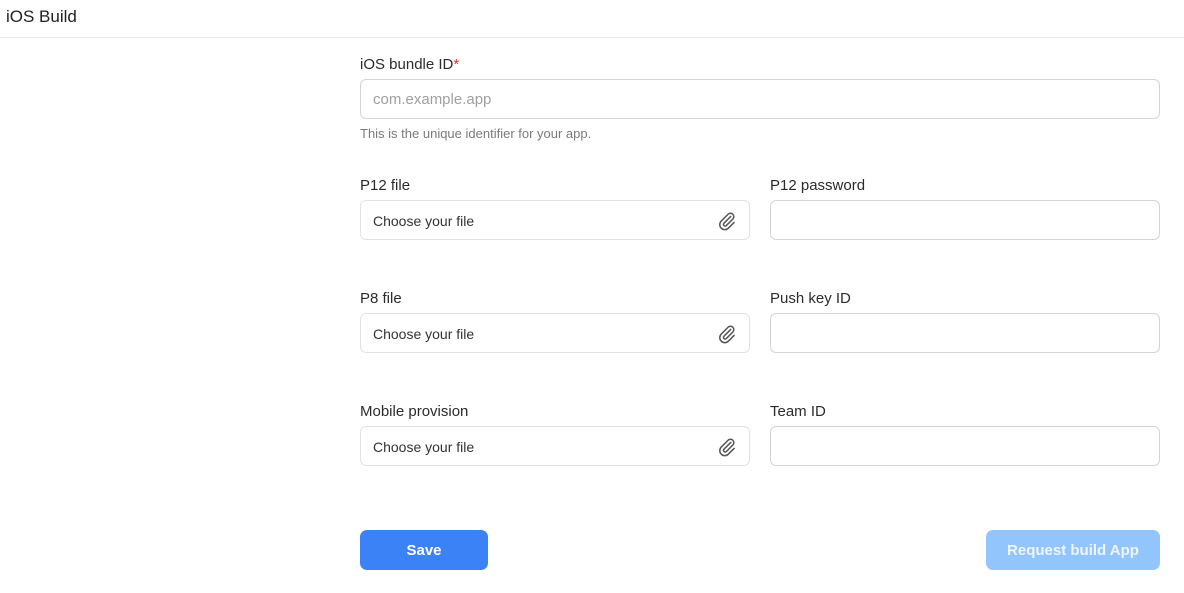  Describe the element at coordinates (798, 411) in the screenshot. I see `team-id-label: Team ID` at that location.